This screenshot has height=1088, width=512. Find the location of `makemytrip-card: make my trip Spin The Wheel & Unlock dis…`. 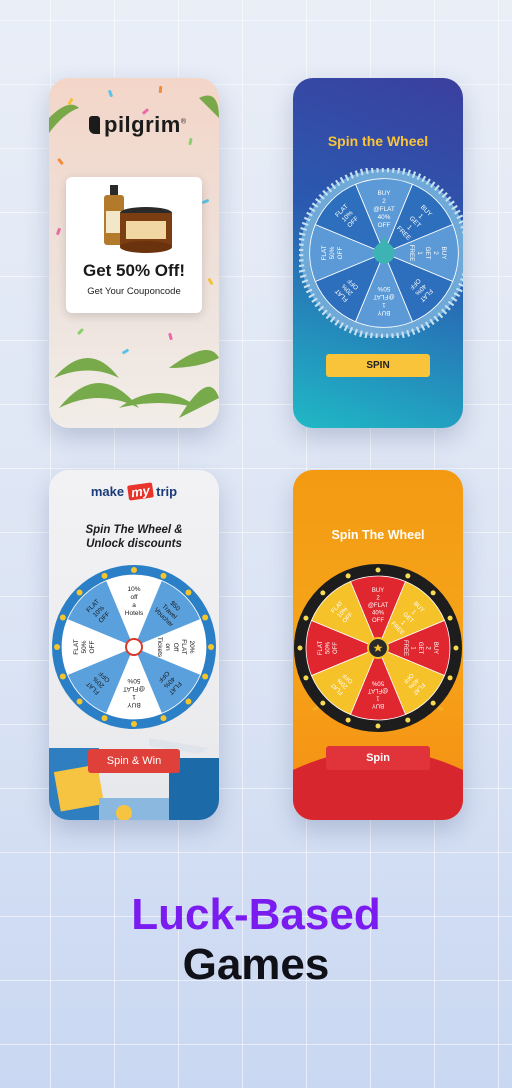

makemytrip-card: make my trip Spin The Wheel & Unlock dis… is located at coordinates (134, 645).